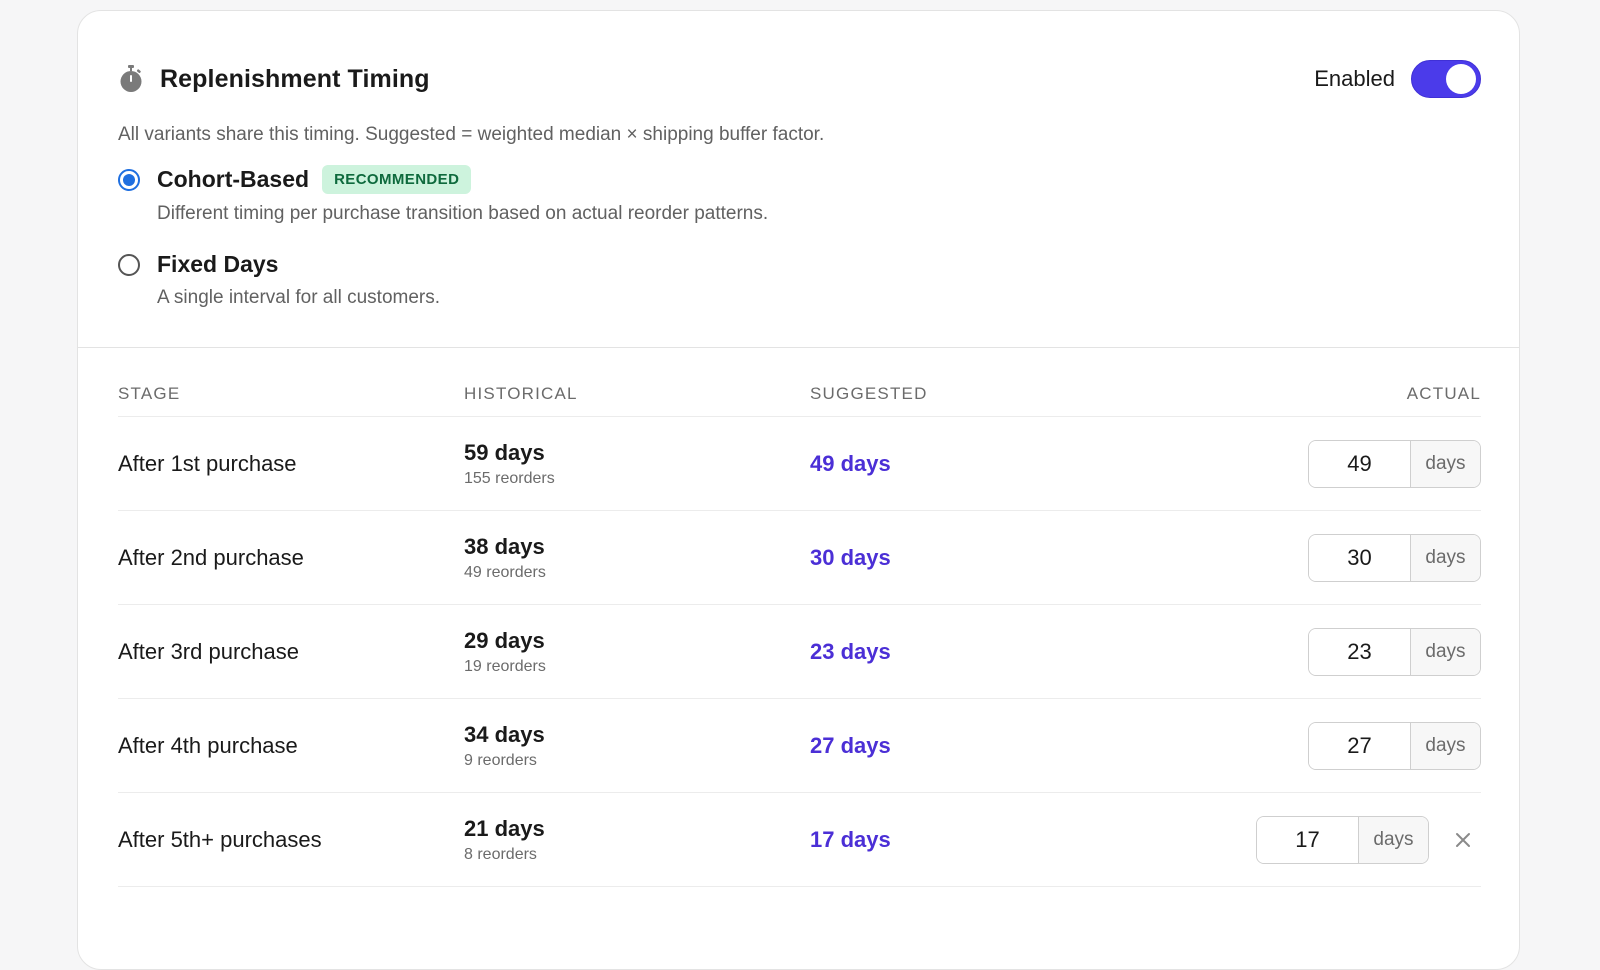  Describe the element at coordinates (637, 840) in the screenshot. I see `historical-cell: 21 days 8 reorders` at that location.